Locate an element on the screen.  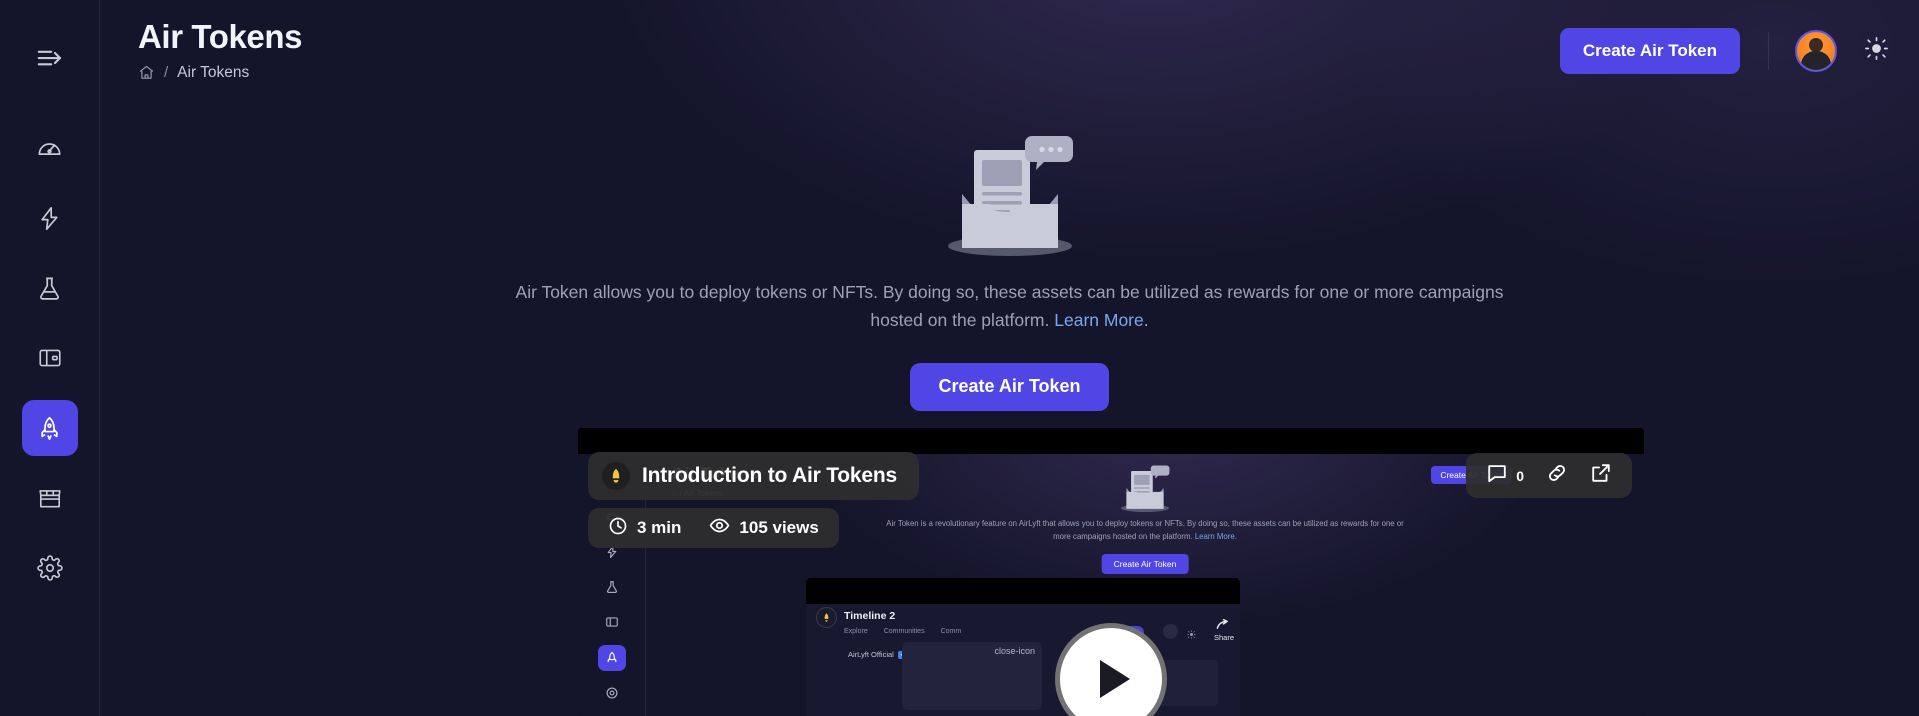
preview-create-button-center: Create Air Token is located at coordinates (1145, 564).